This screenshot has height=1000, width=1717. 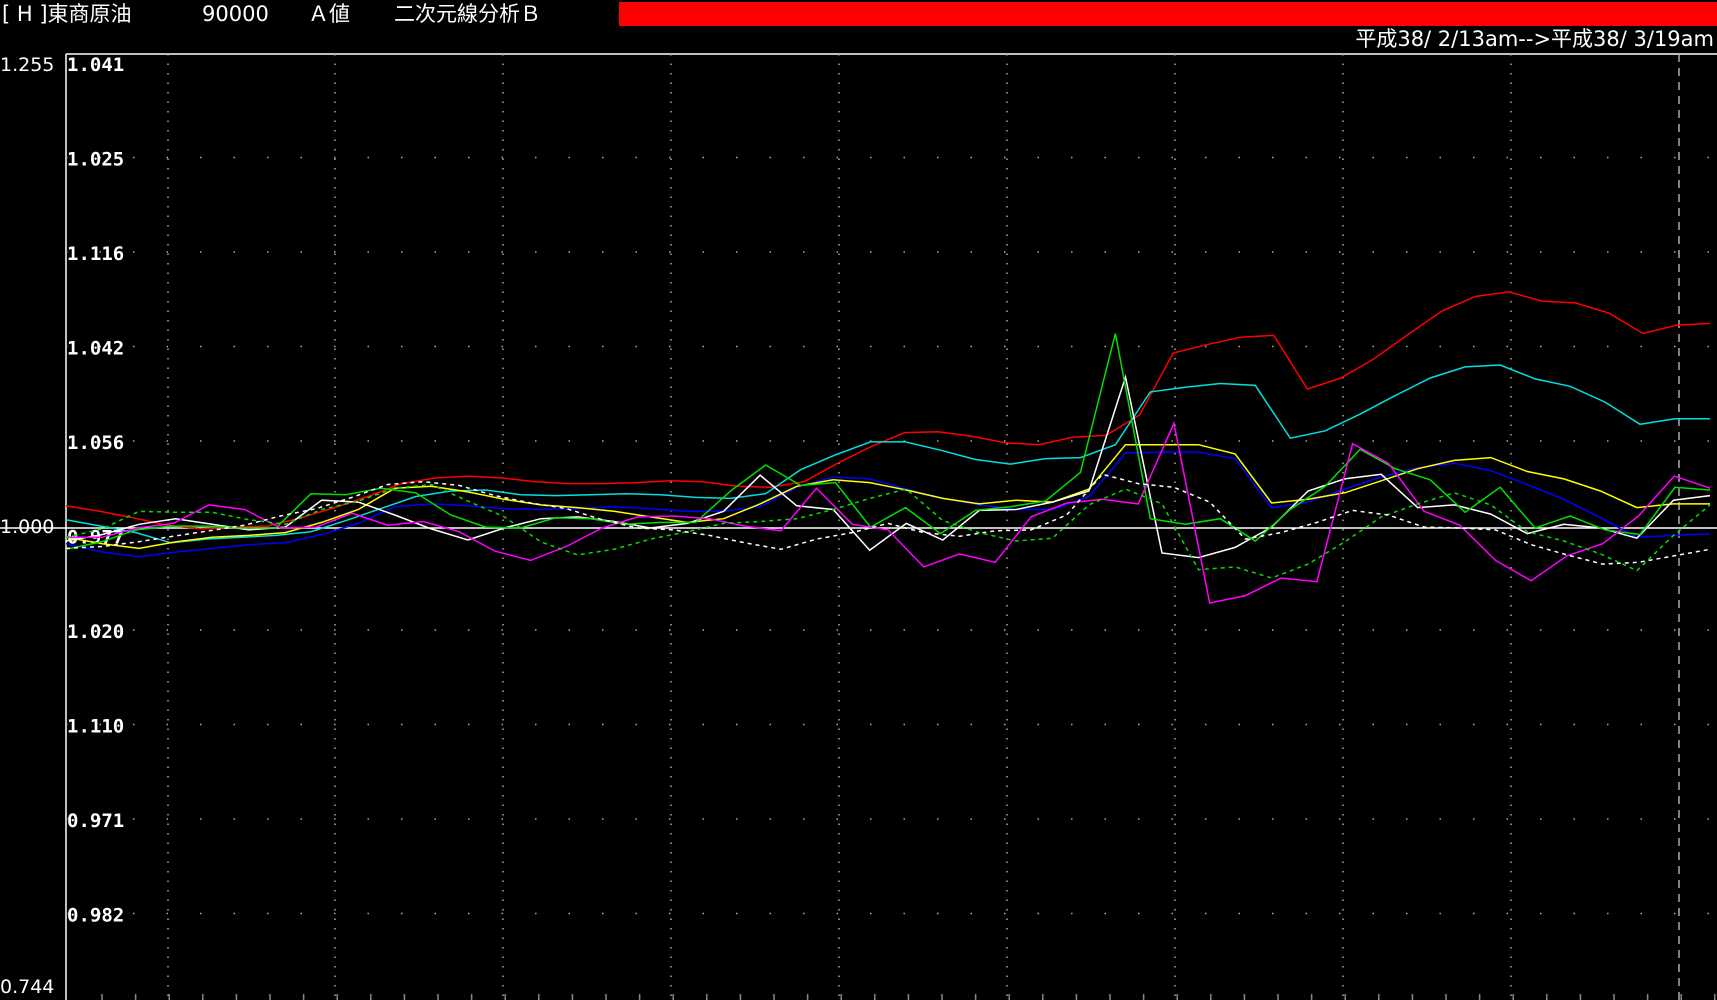 I want to click on inner-y-label: 1.110, so click(x=95, y=727).